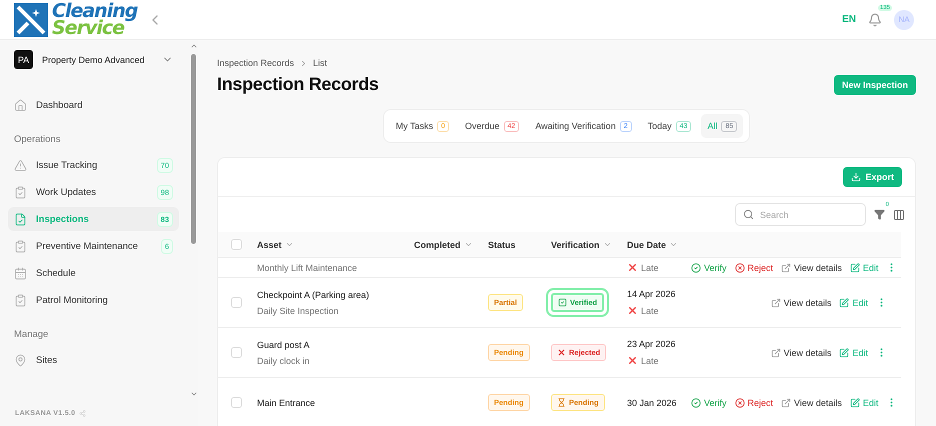 The width and height of the screenshot is (936, 426). Describe the element at coordinates (286, 403) in the screenshot. I see `asset-title: Main Entrance` at that location.